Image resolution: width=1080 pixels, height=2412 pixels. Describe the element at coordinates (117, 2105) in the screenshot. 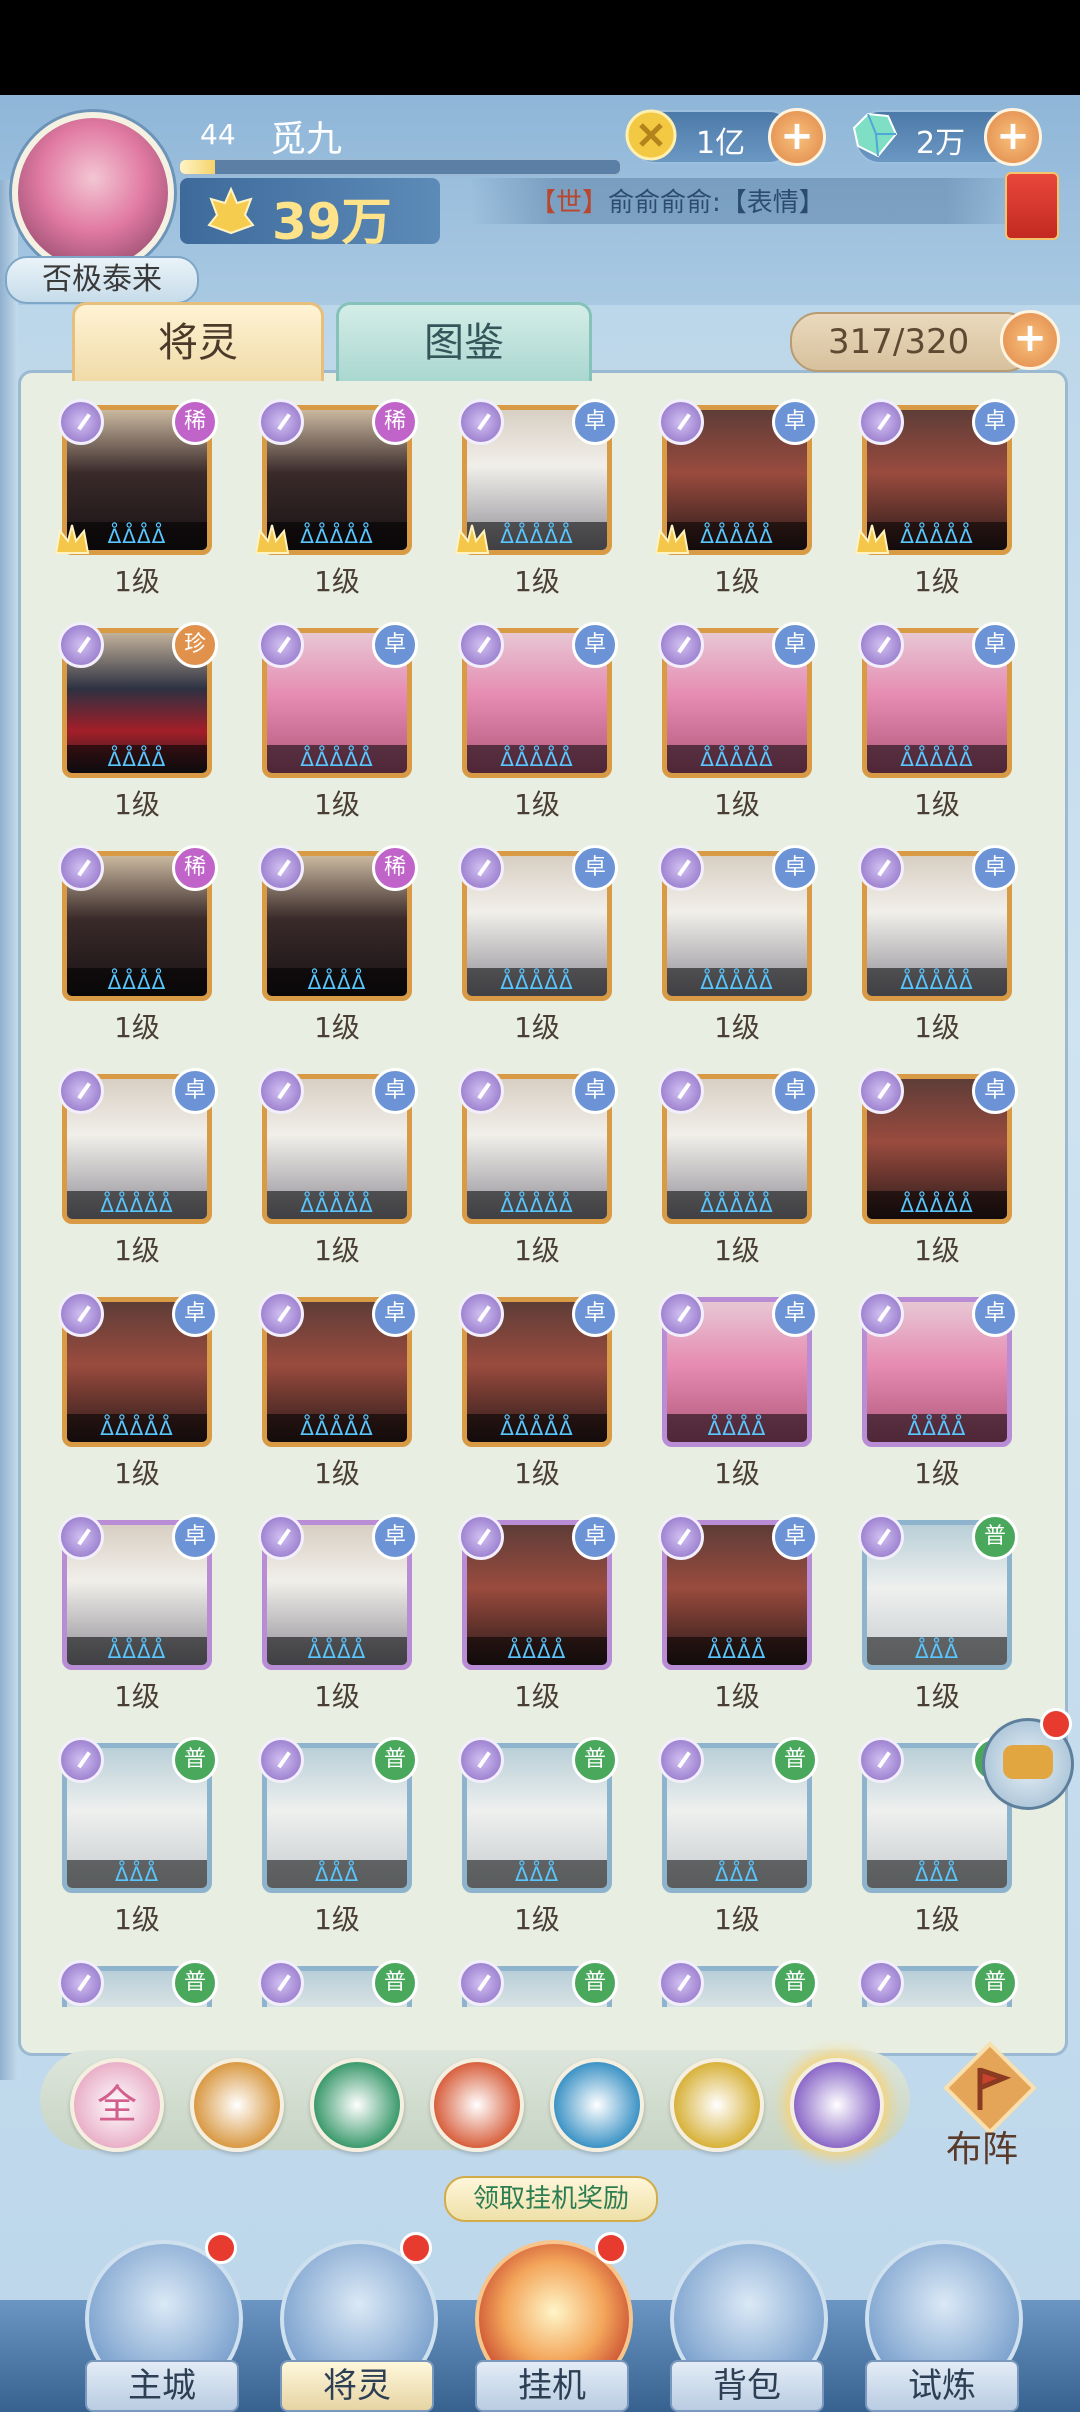

I see `filter-all-button: 全` at that location.